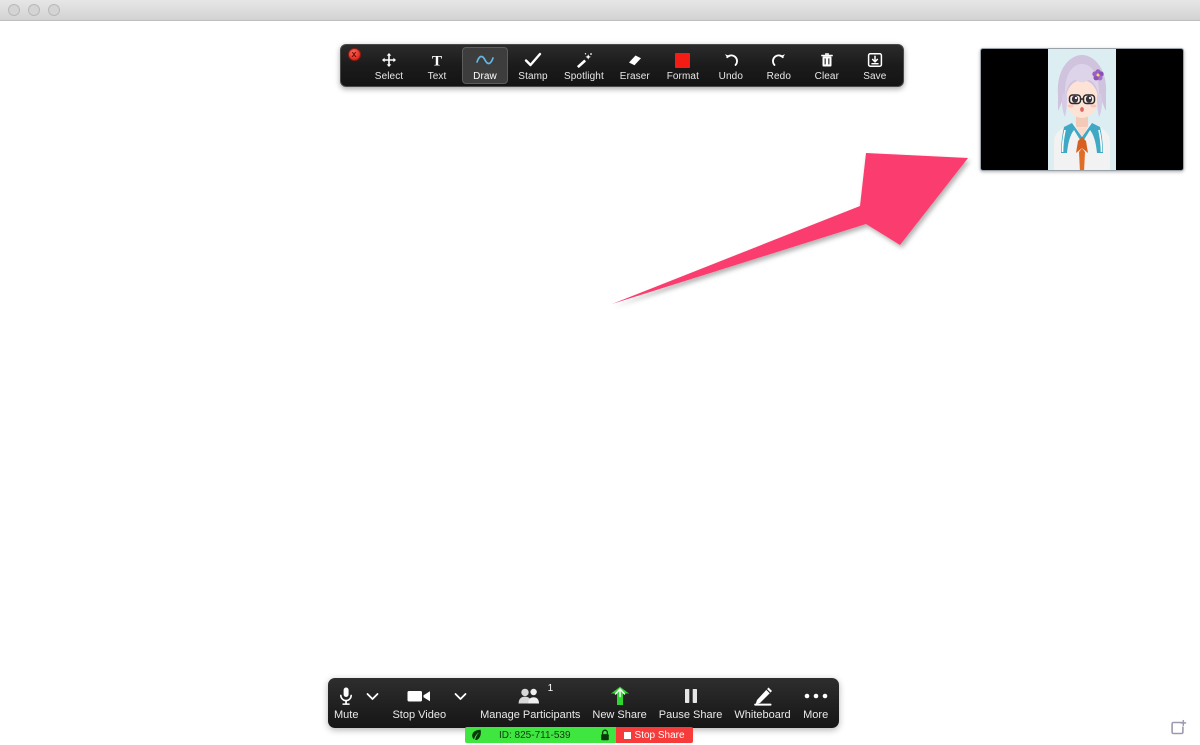 The height and width of the screenshot is (745, 1200). Describe the element at coordinates (14, 10) in the screenshot. I see `window-close-button` at that location.